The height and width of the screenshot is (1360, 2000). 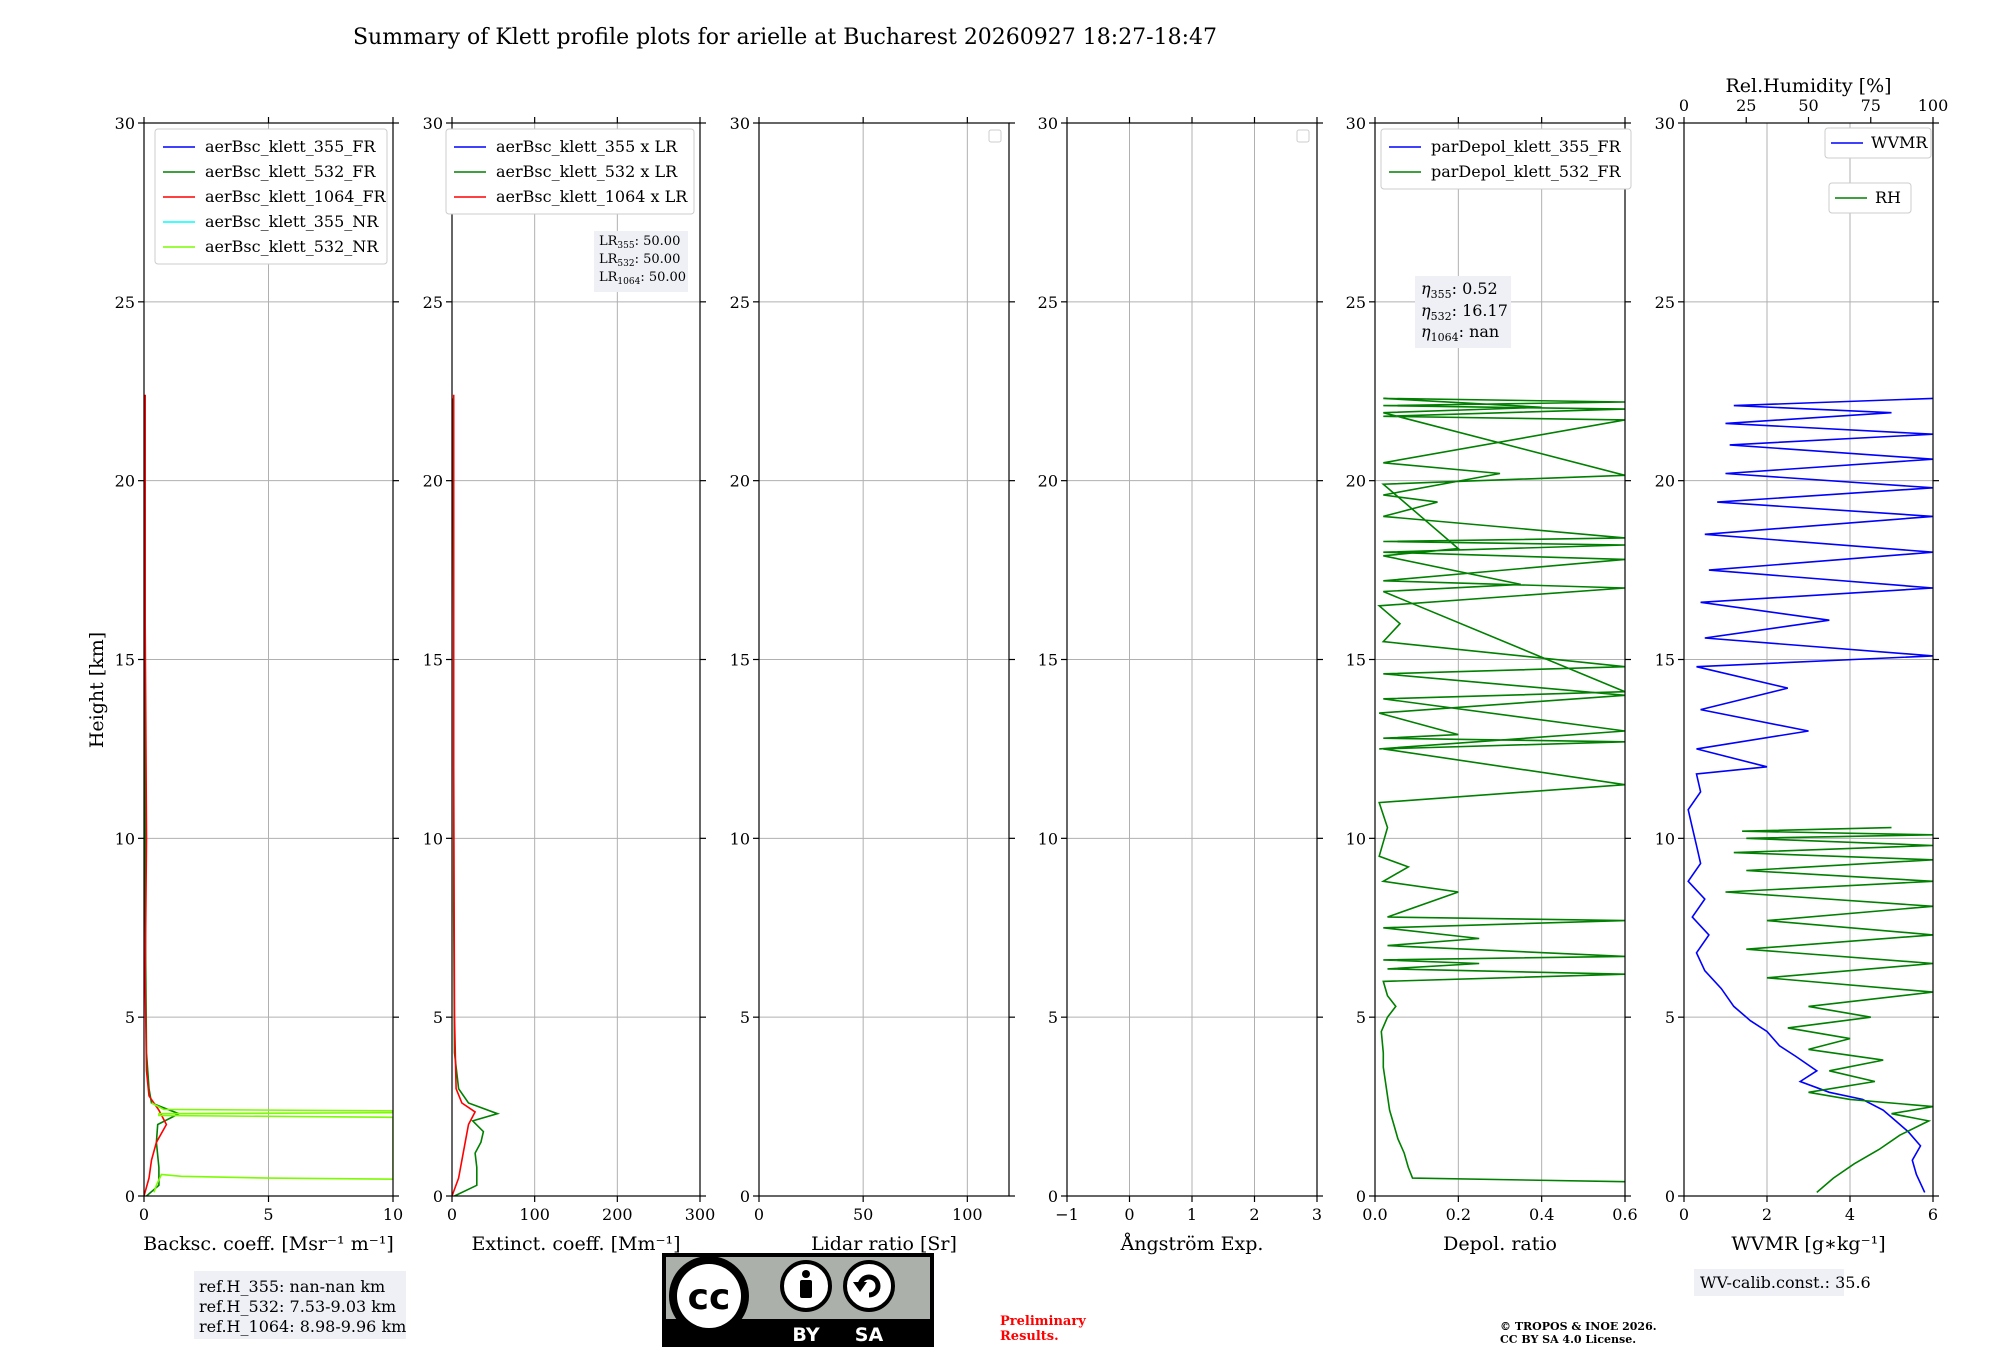 What do you see at coordinates (884, 1244) in the screenshot?
I see `x-axis-label: Lidar ratio [Sr]` at bounding box center [884, 1244].